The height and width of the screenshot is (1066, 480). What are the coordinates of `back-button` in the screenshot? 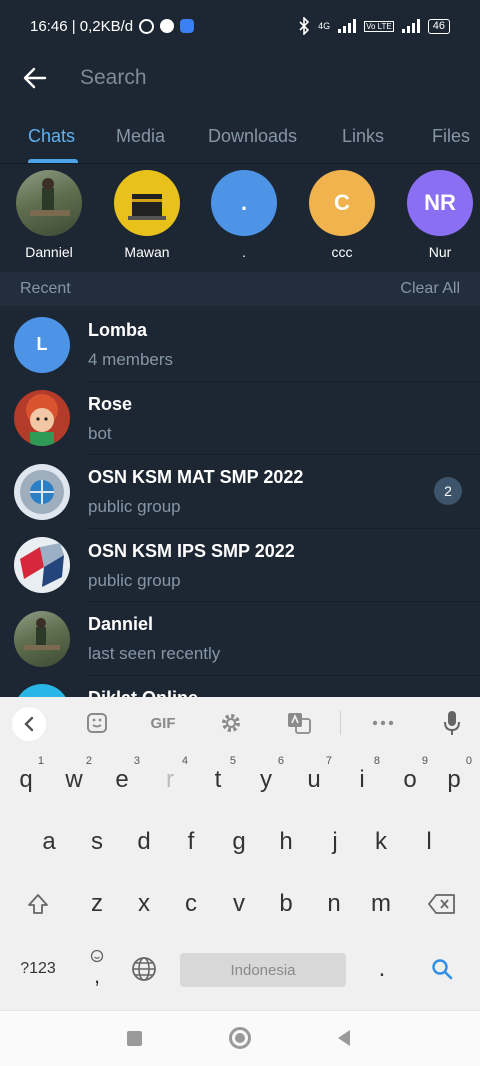 It's located at (35, 78).